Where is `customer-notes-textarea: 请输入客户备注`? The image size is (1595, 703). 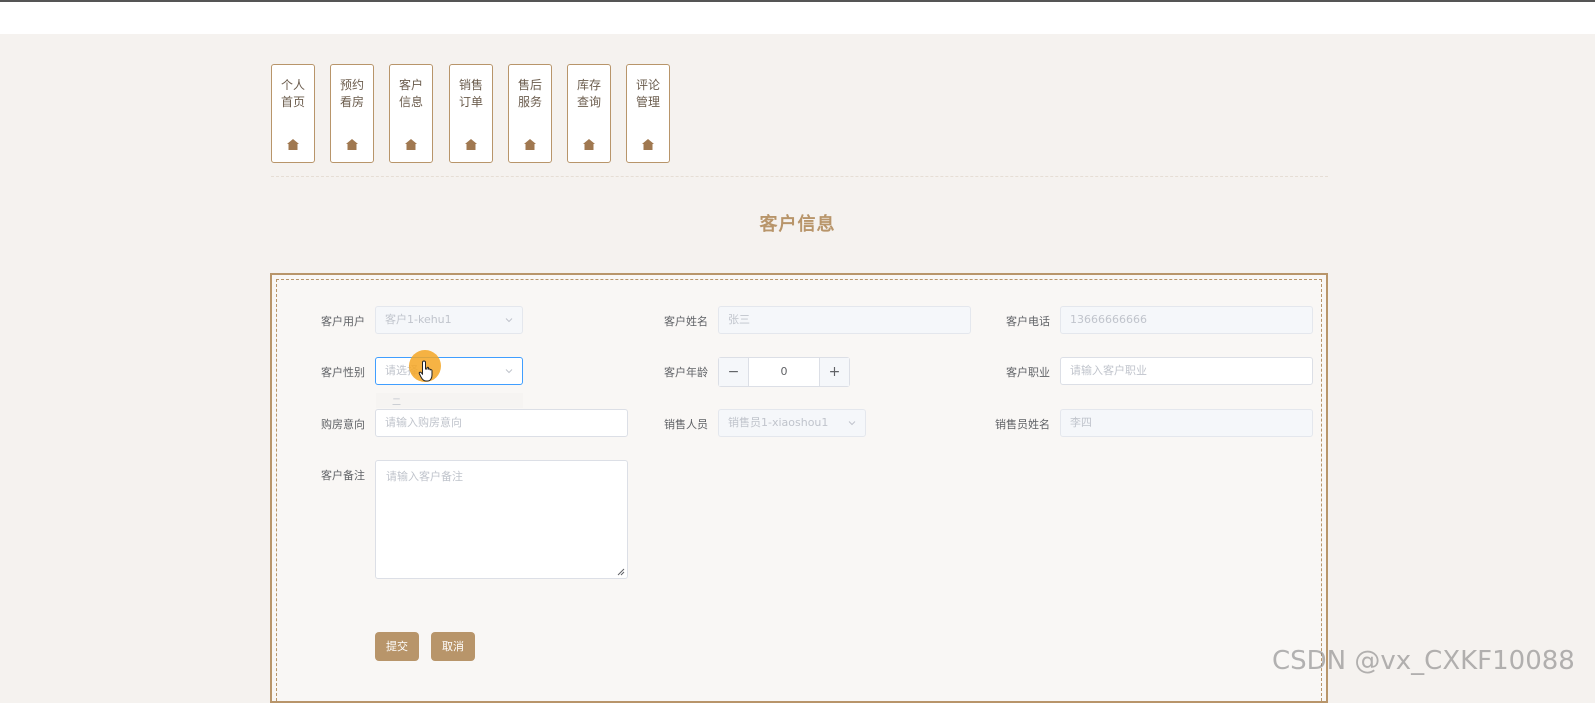 customer-notes-textarea: 请输入客户备注 is located at coordinates (501, 519).